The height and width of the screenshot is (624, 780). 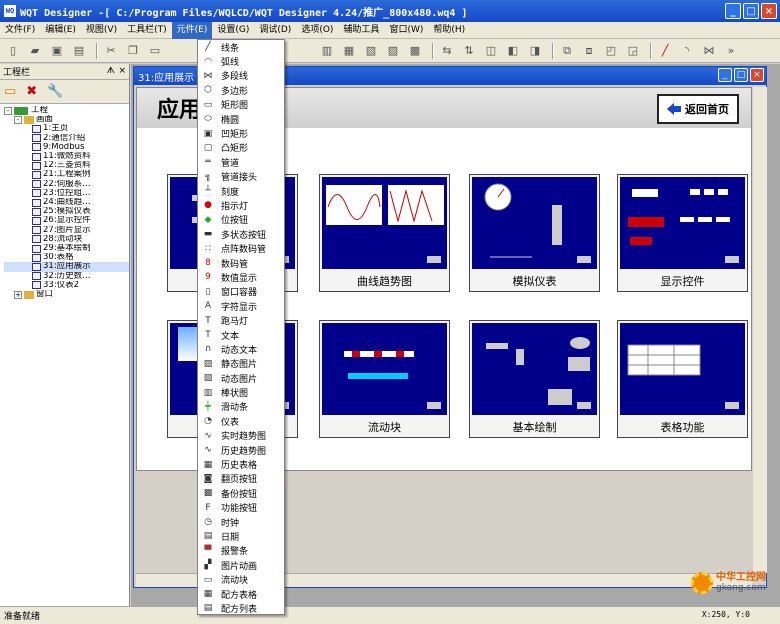 I want to click on editor-close-button: ×, so click(x=757, y=75).